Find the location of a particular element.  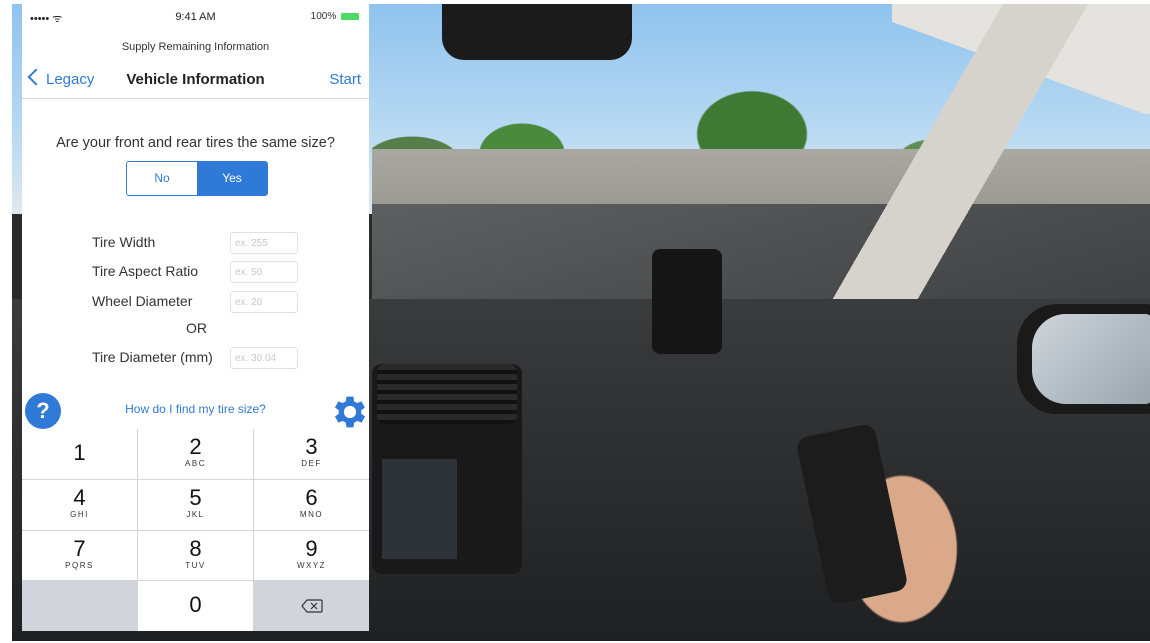

key-letters: GHI is located at coordinates (79, 514).